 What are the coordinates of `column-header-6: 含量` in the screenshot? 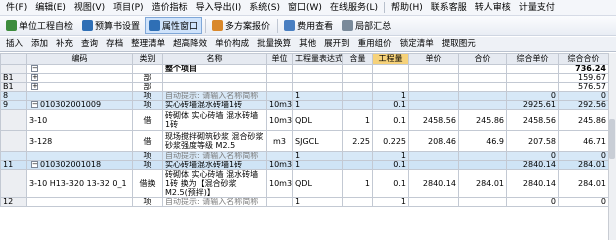 It's located at (357, 59).